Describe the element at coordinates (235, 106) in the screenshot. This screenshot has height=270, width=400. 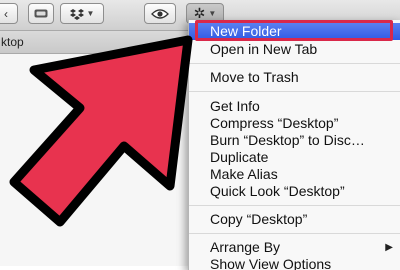
I see `menu-item-label: Get Info` at that location.